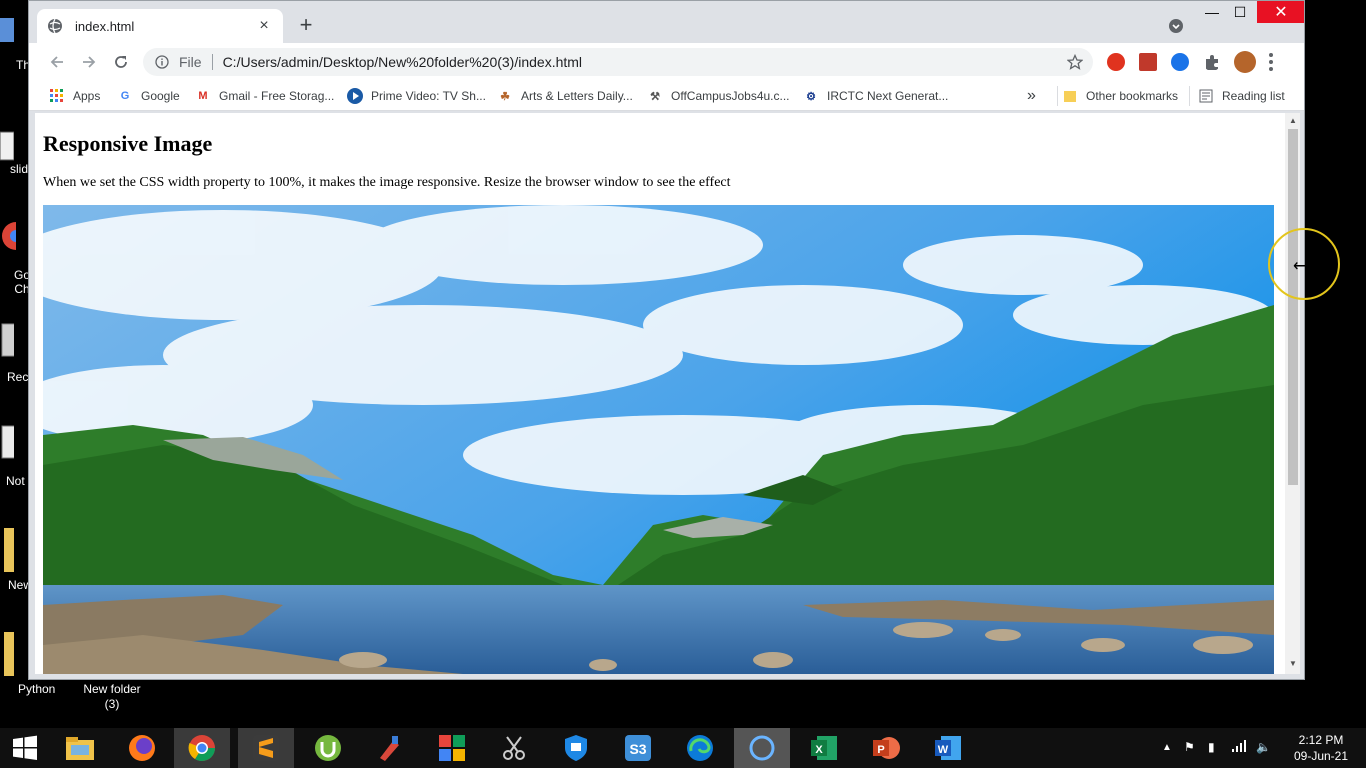 The width and height of the screenshot is (1366, 768). I want to click on taskbar-s3: S3, so click(638, 748).